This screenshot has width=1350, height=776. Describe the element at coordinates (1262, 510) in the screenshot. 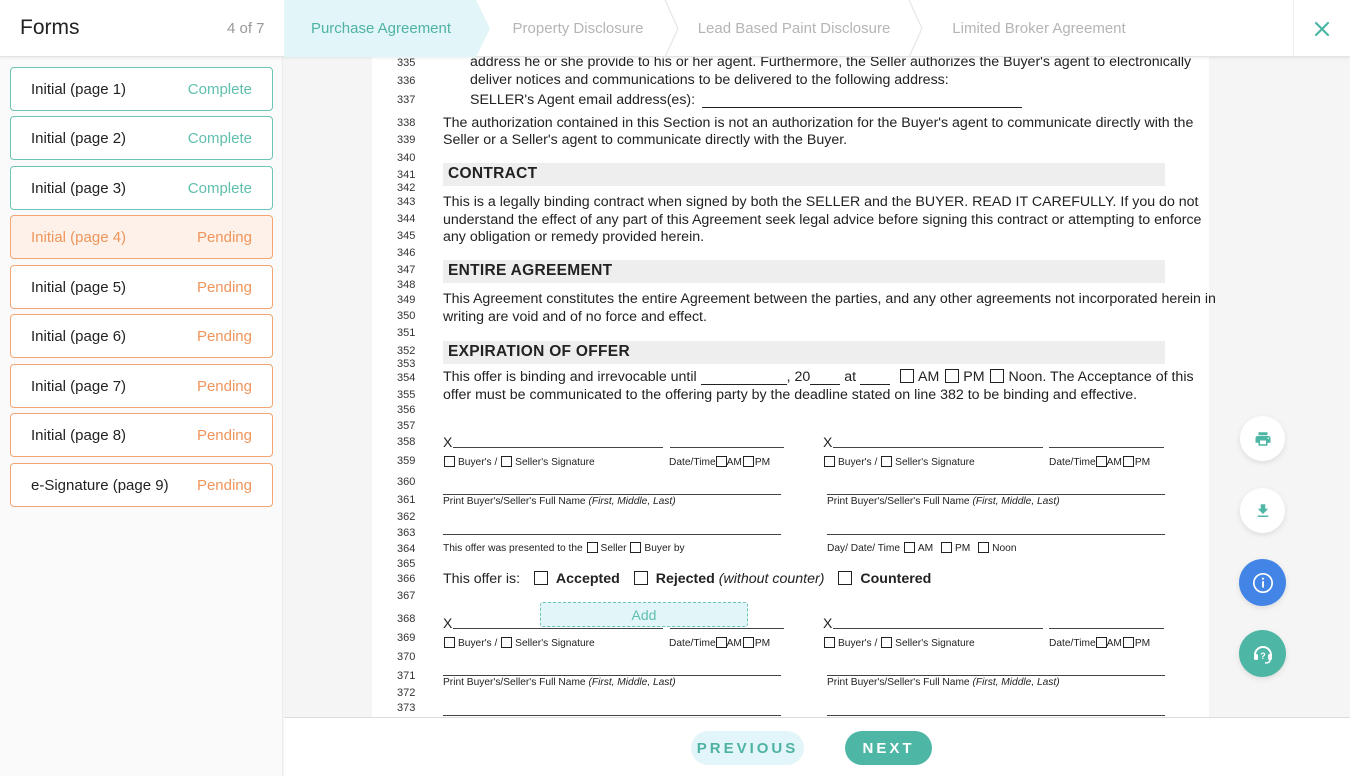

I see `download-button` at that location.